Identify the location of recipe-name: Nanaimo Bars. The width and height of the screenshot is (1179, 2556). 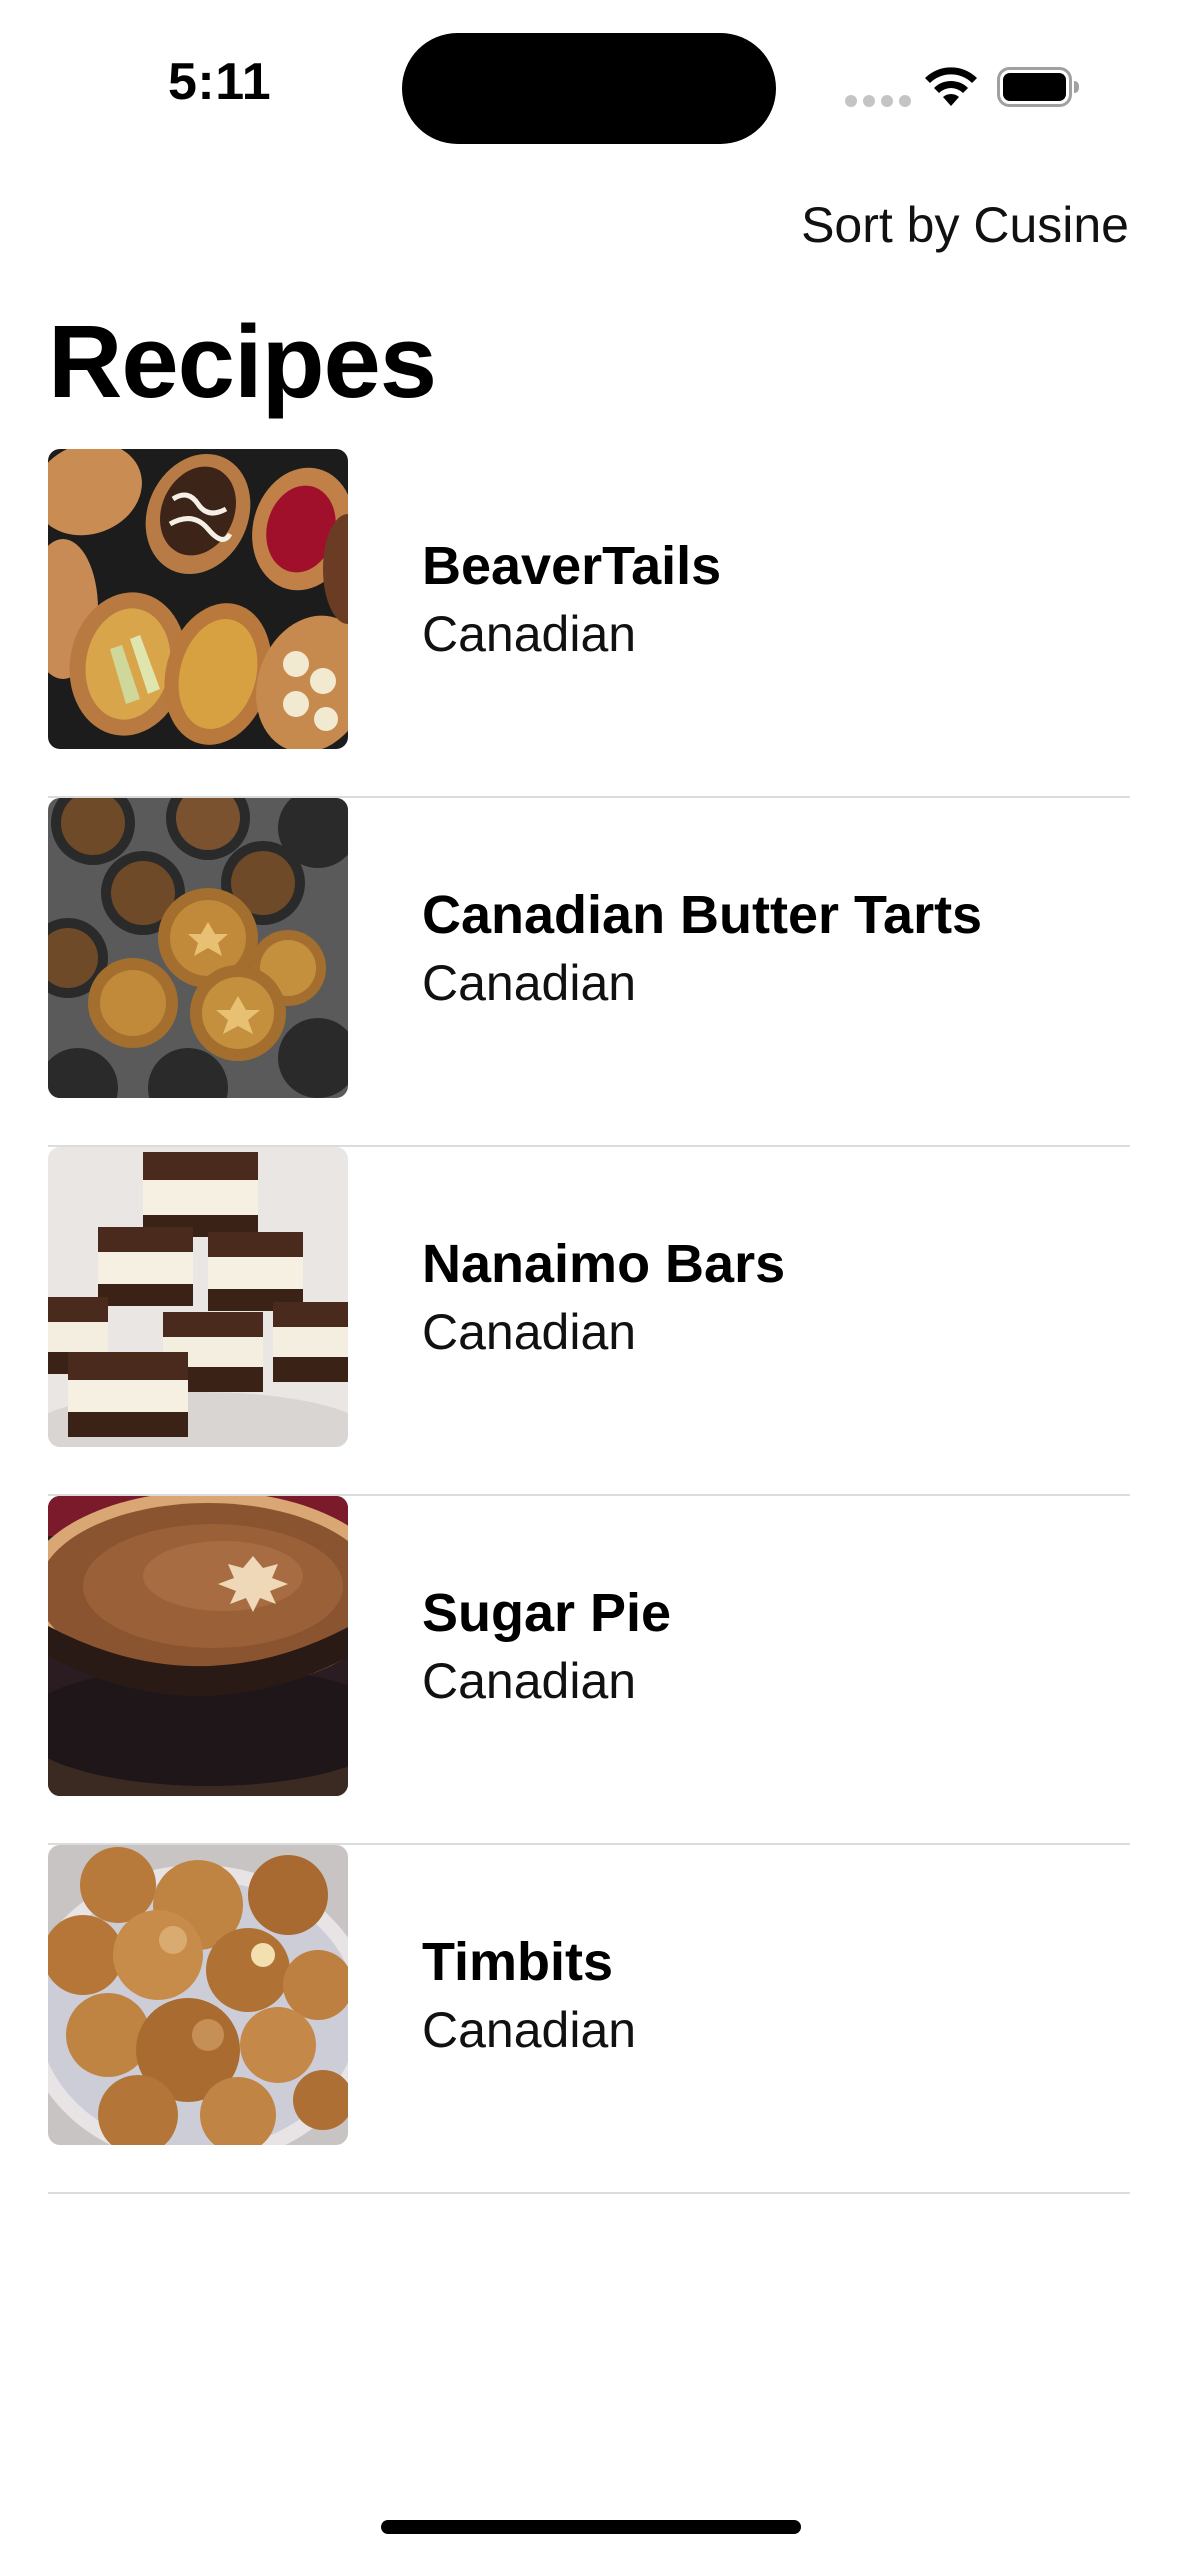
(604, 1264).